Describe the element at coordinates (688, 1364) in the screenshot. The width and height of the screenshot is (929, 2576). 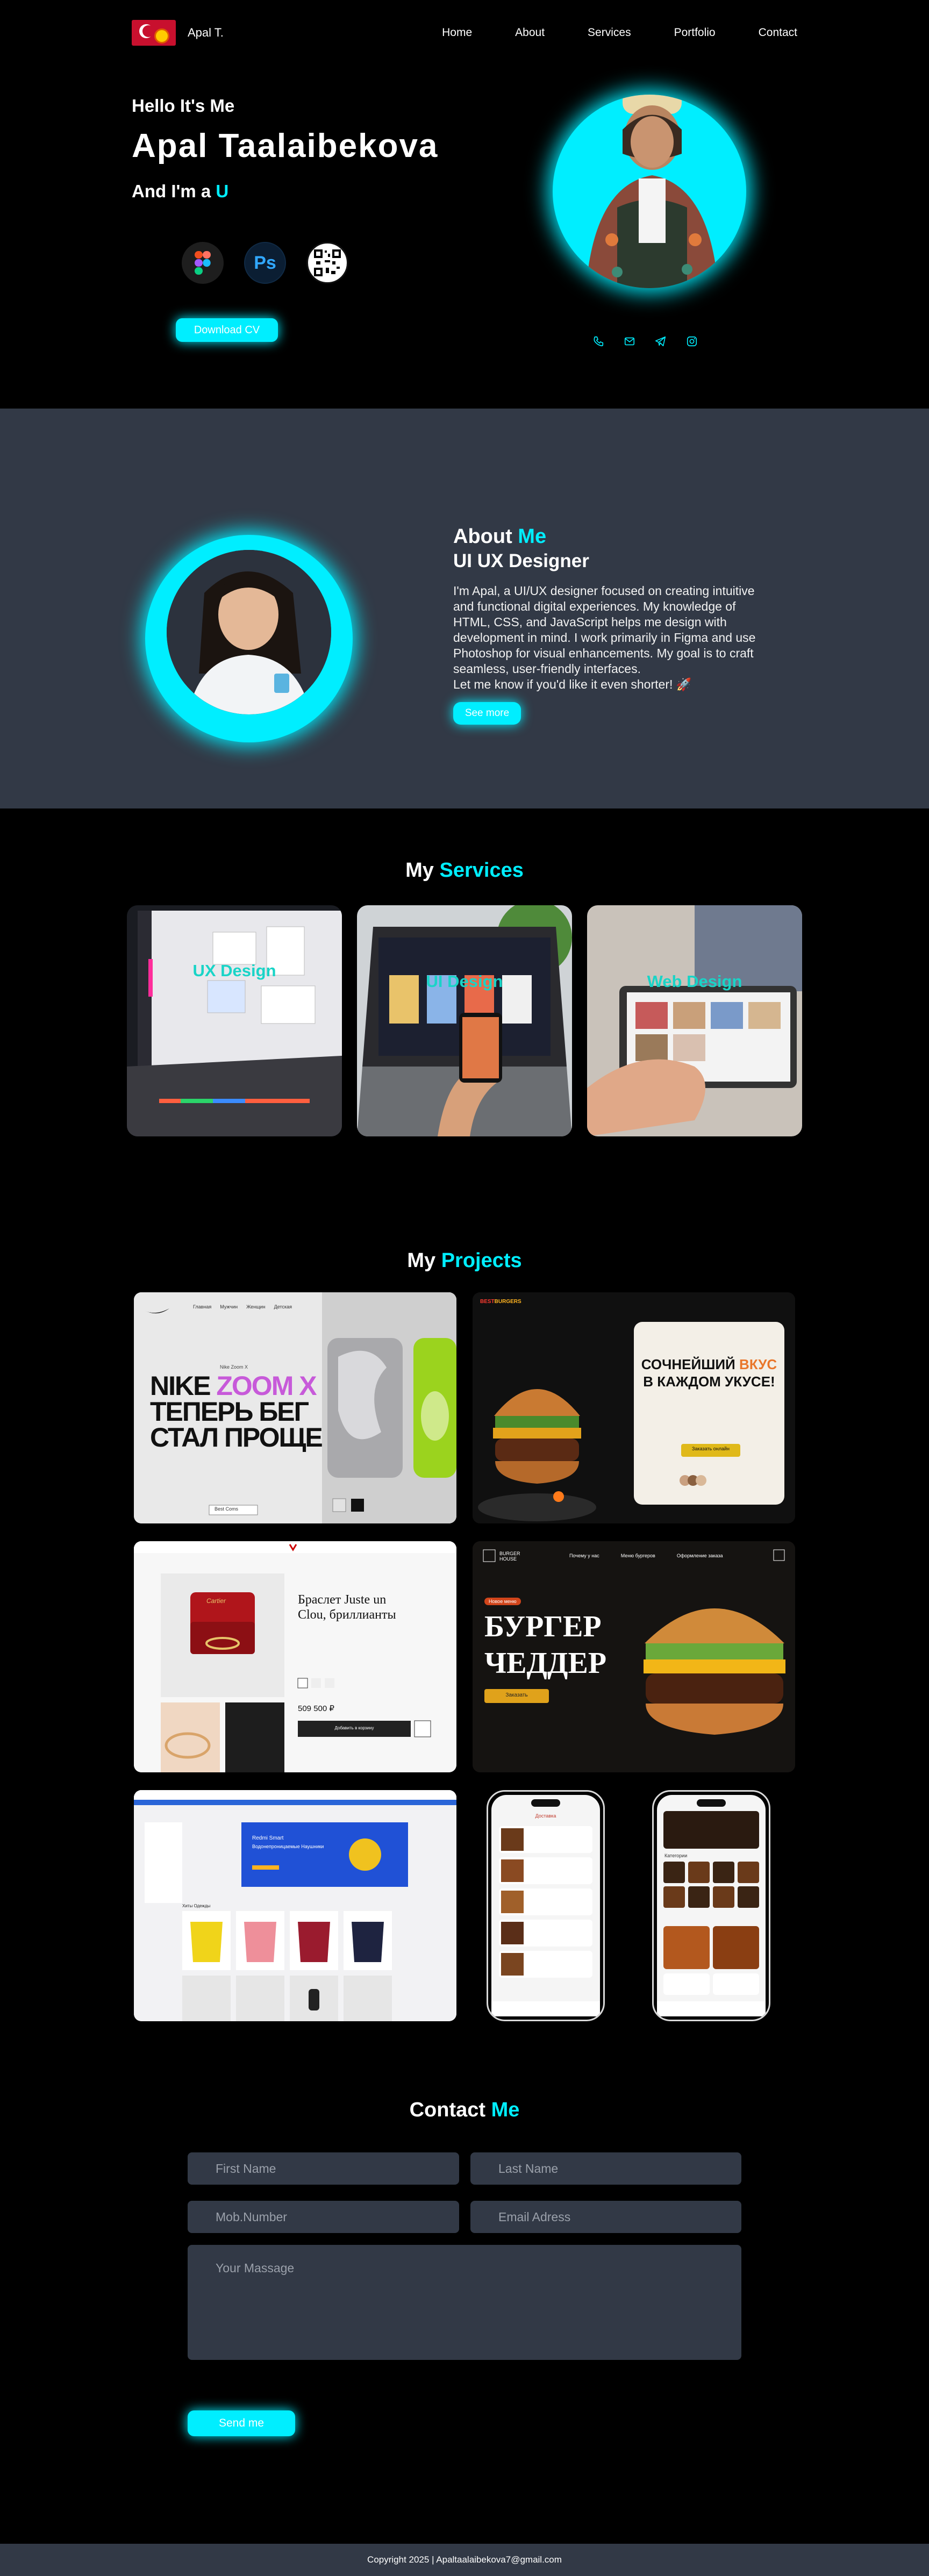
I see `burger1-line-1: СОЧНЕЙШИЙ` at that location.